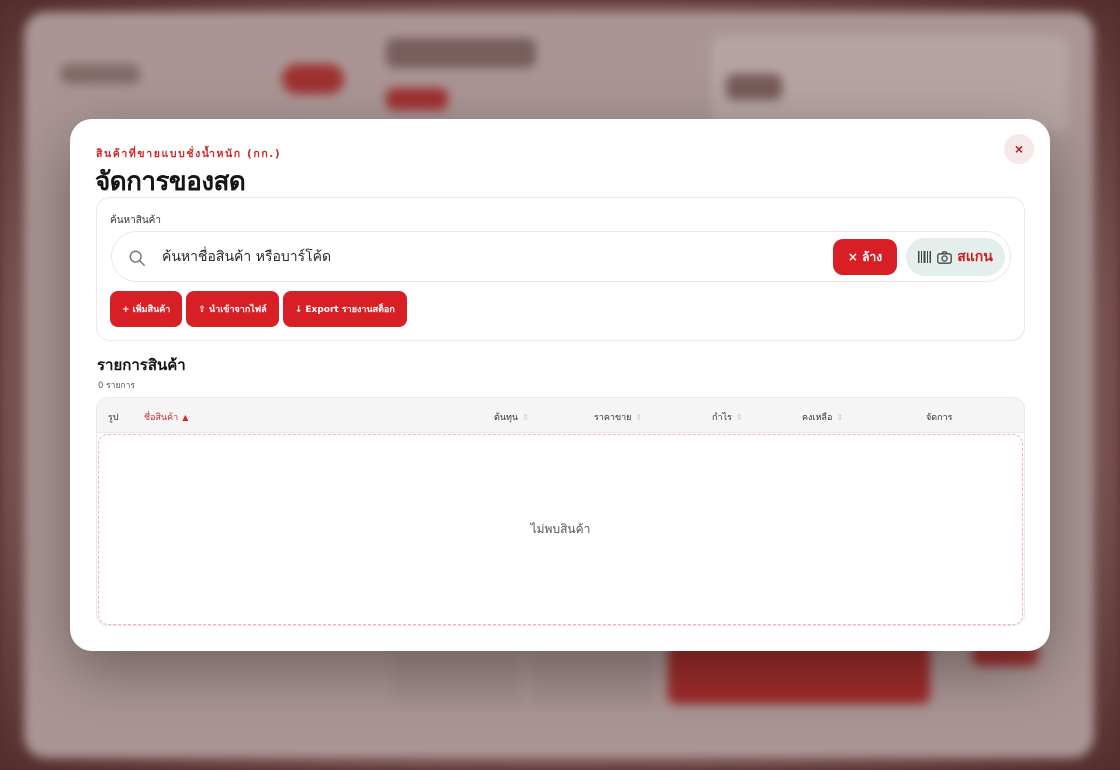  Describe the element at coordinates (189, 154) in the screenshot. I see `modal-eyebrow: สินค้าที่ขายแบบชั่งน้ำหนัก (กก.)` at that location.